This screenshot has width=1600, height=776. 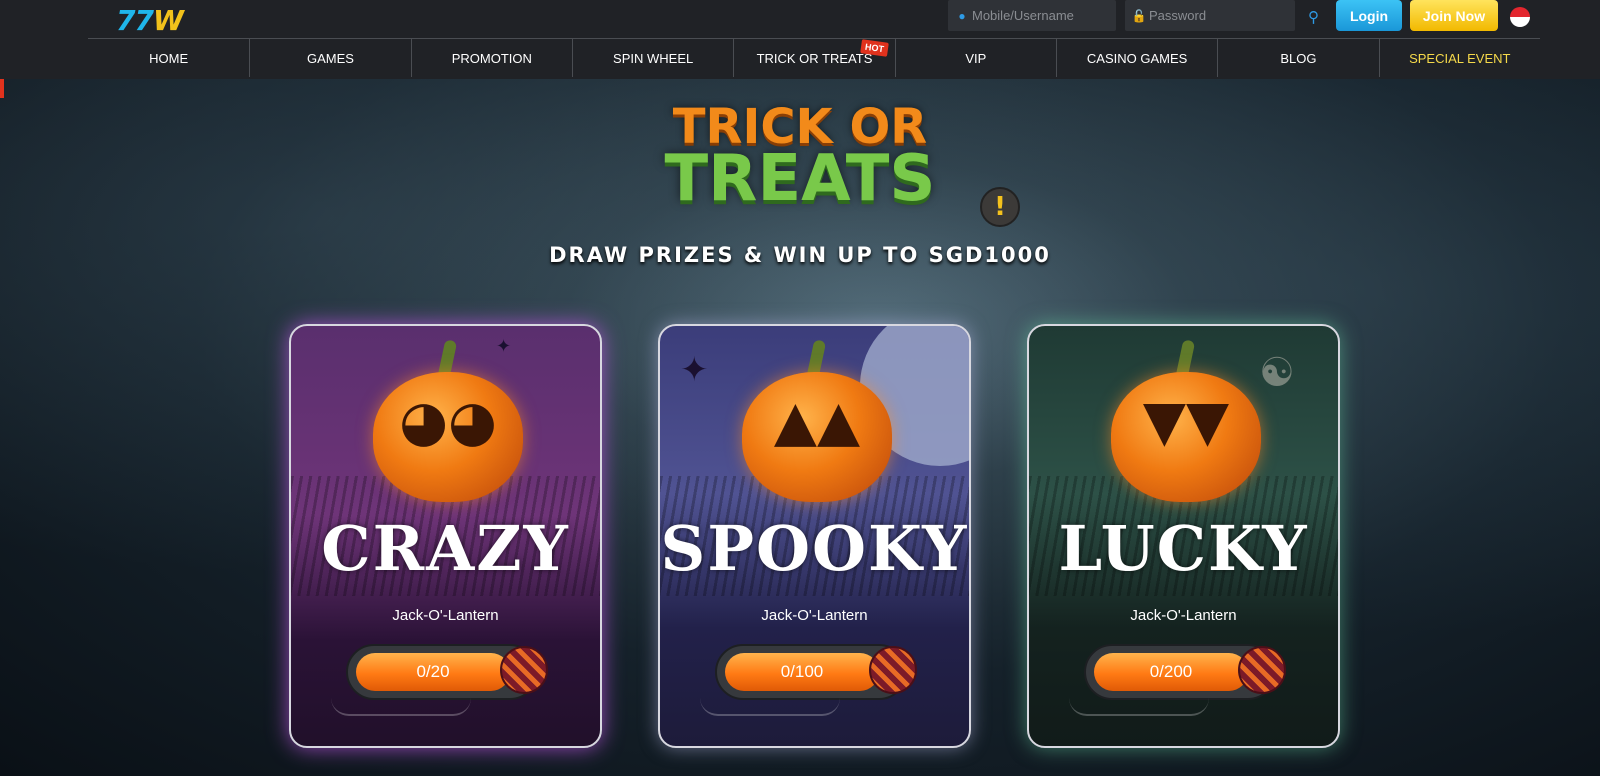 I want to click on progress-bar: 0/200, so click(x=1185, y=672).